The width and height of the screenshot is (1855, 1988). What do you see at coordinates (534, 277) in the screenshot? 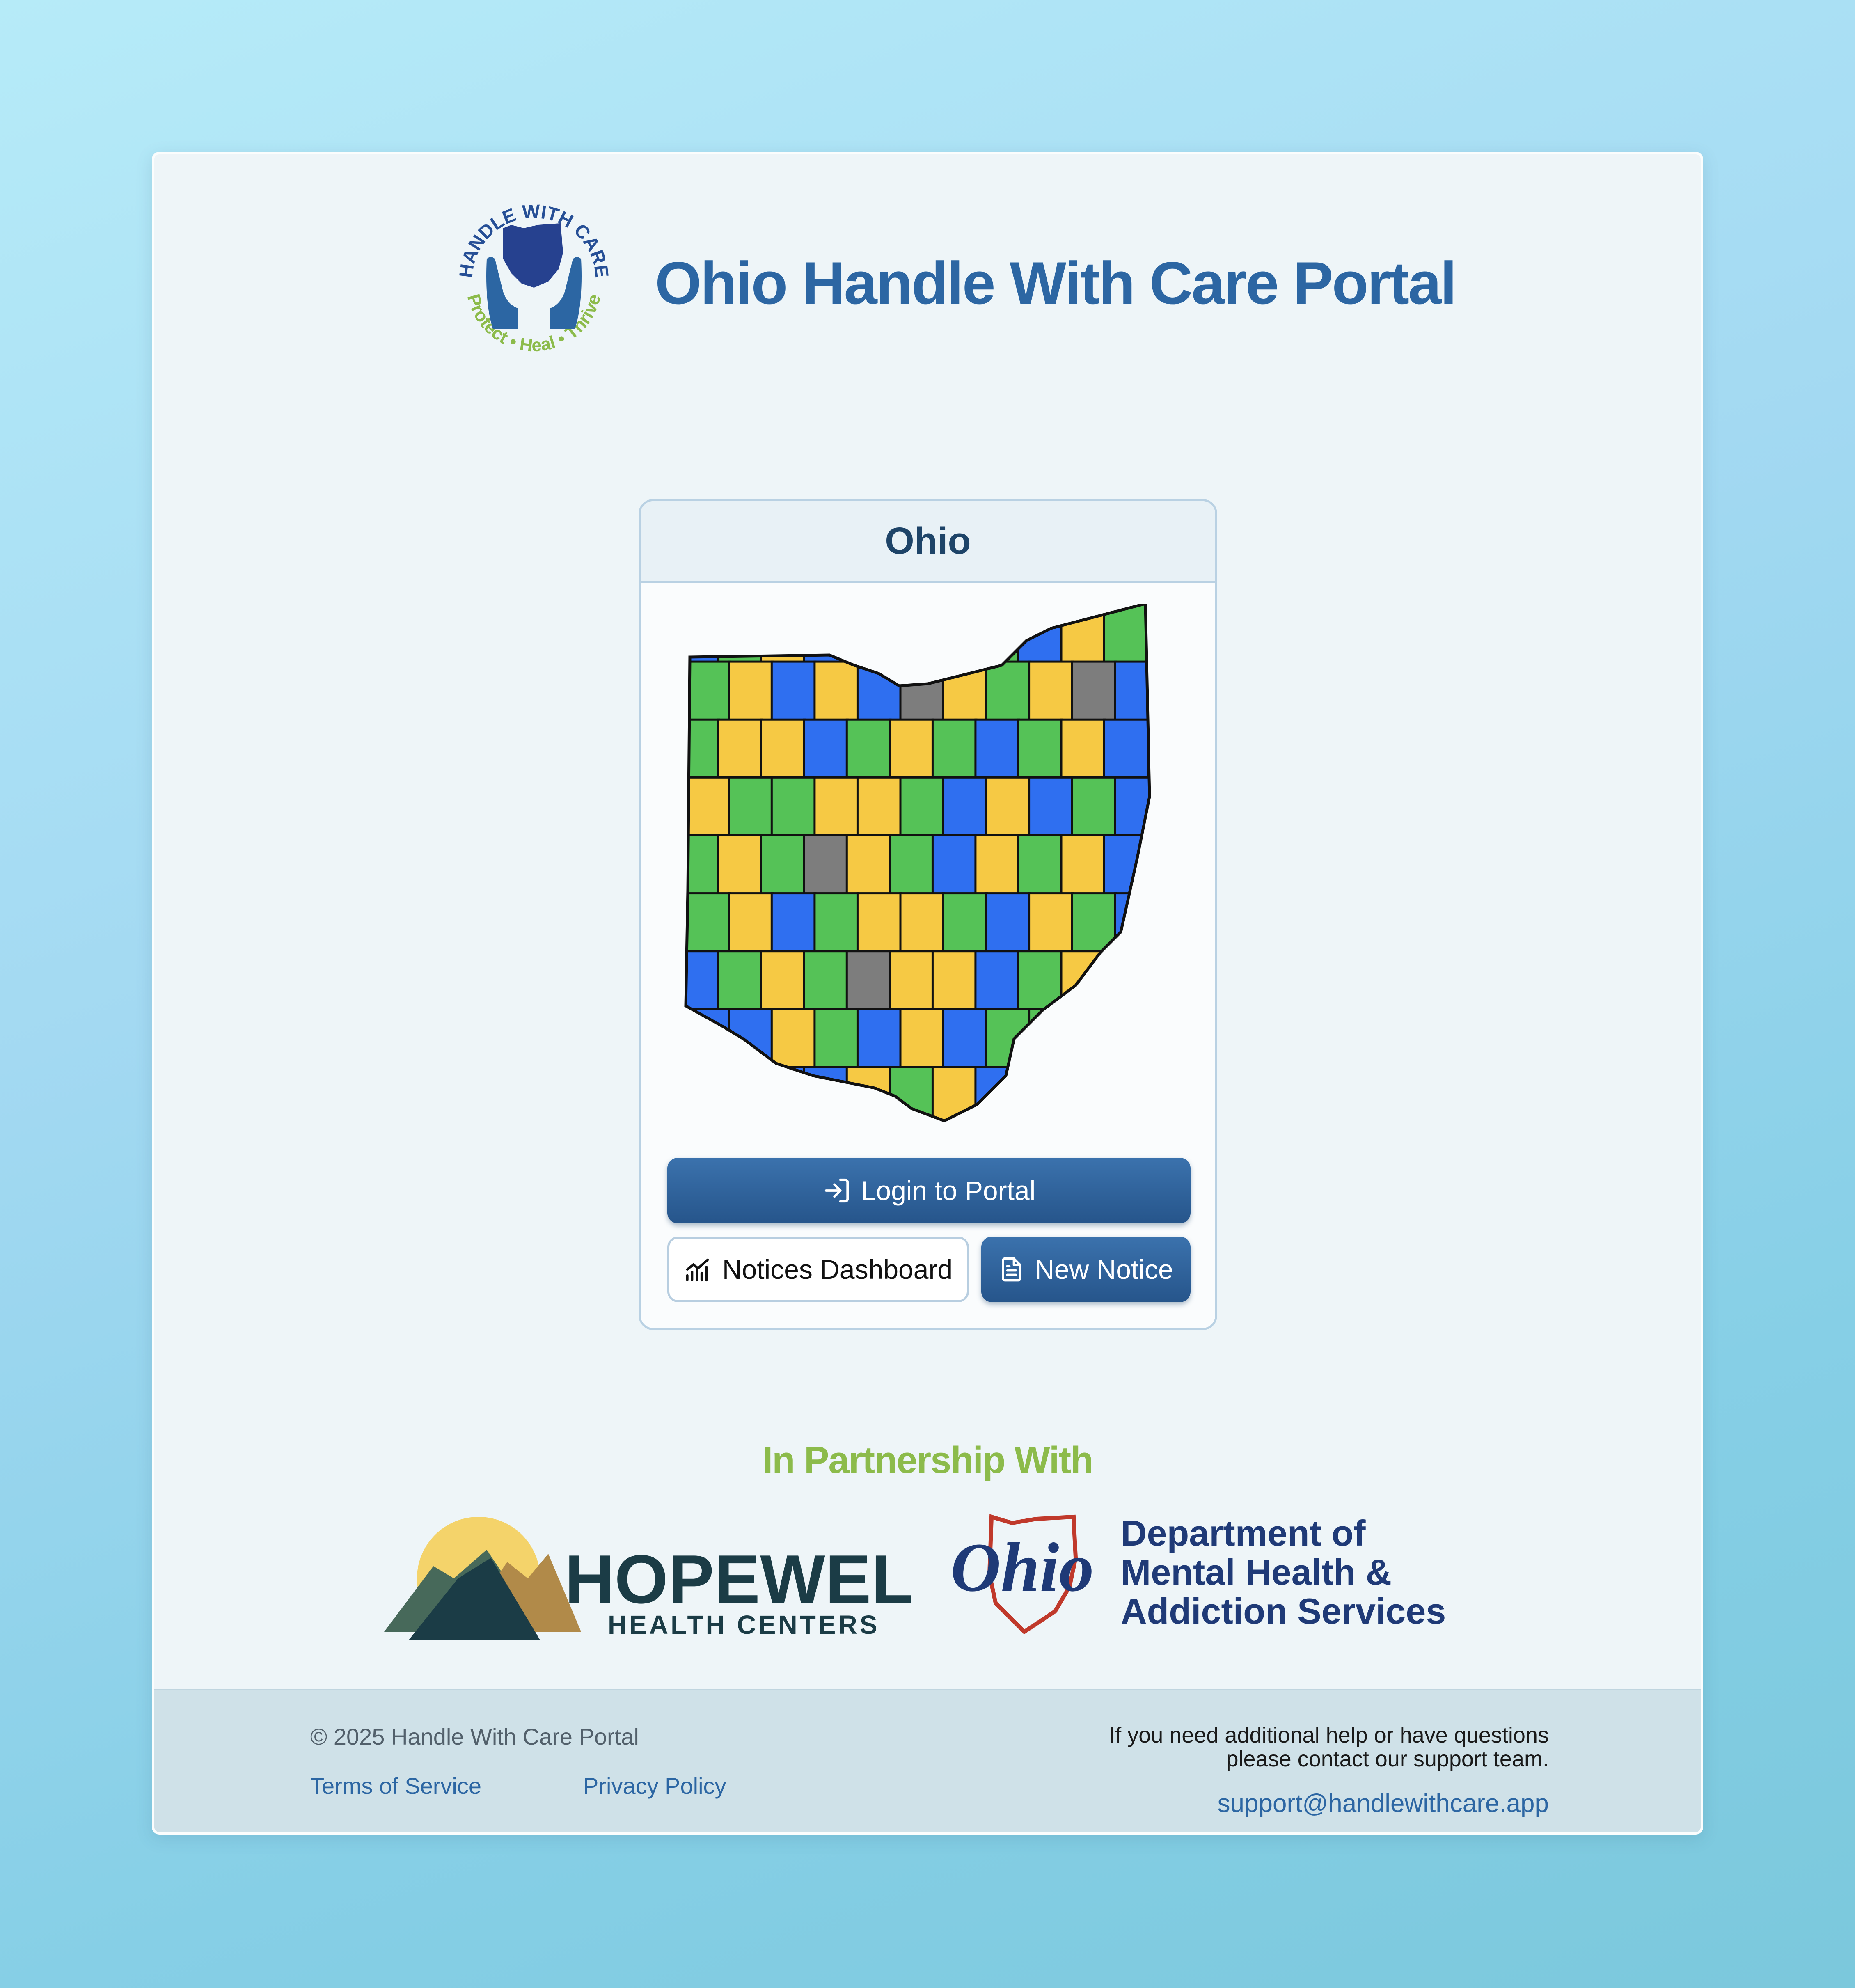
I see `handle-with-care-logo: HANDLE WITH CARE Protect • Heal • Thrive` at bounding box center [534, 277].